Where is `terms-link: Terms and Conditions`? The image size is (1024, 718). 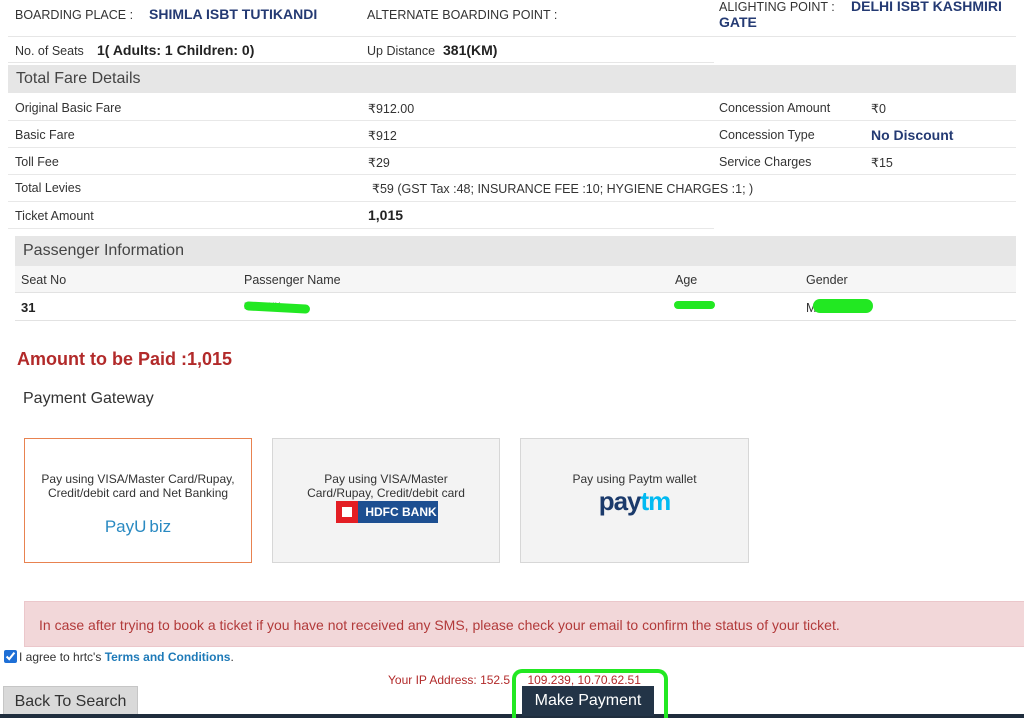 terms-link: Terms and Conditions is located at coordinates (168, 657).